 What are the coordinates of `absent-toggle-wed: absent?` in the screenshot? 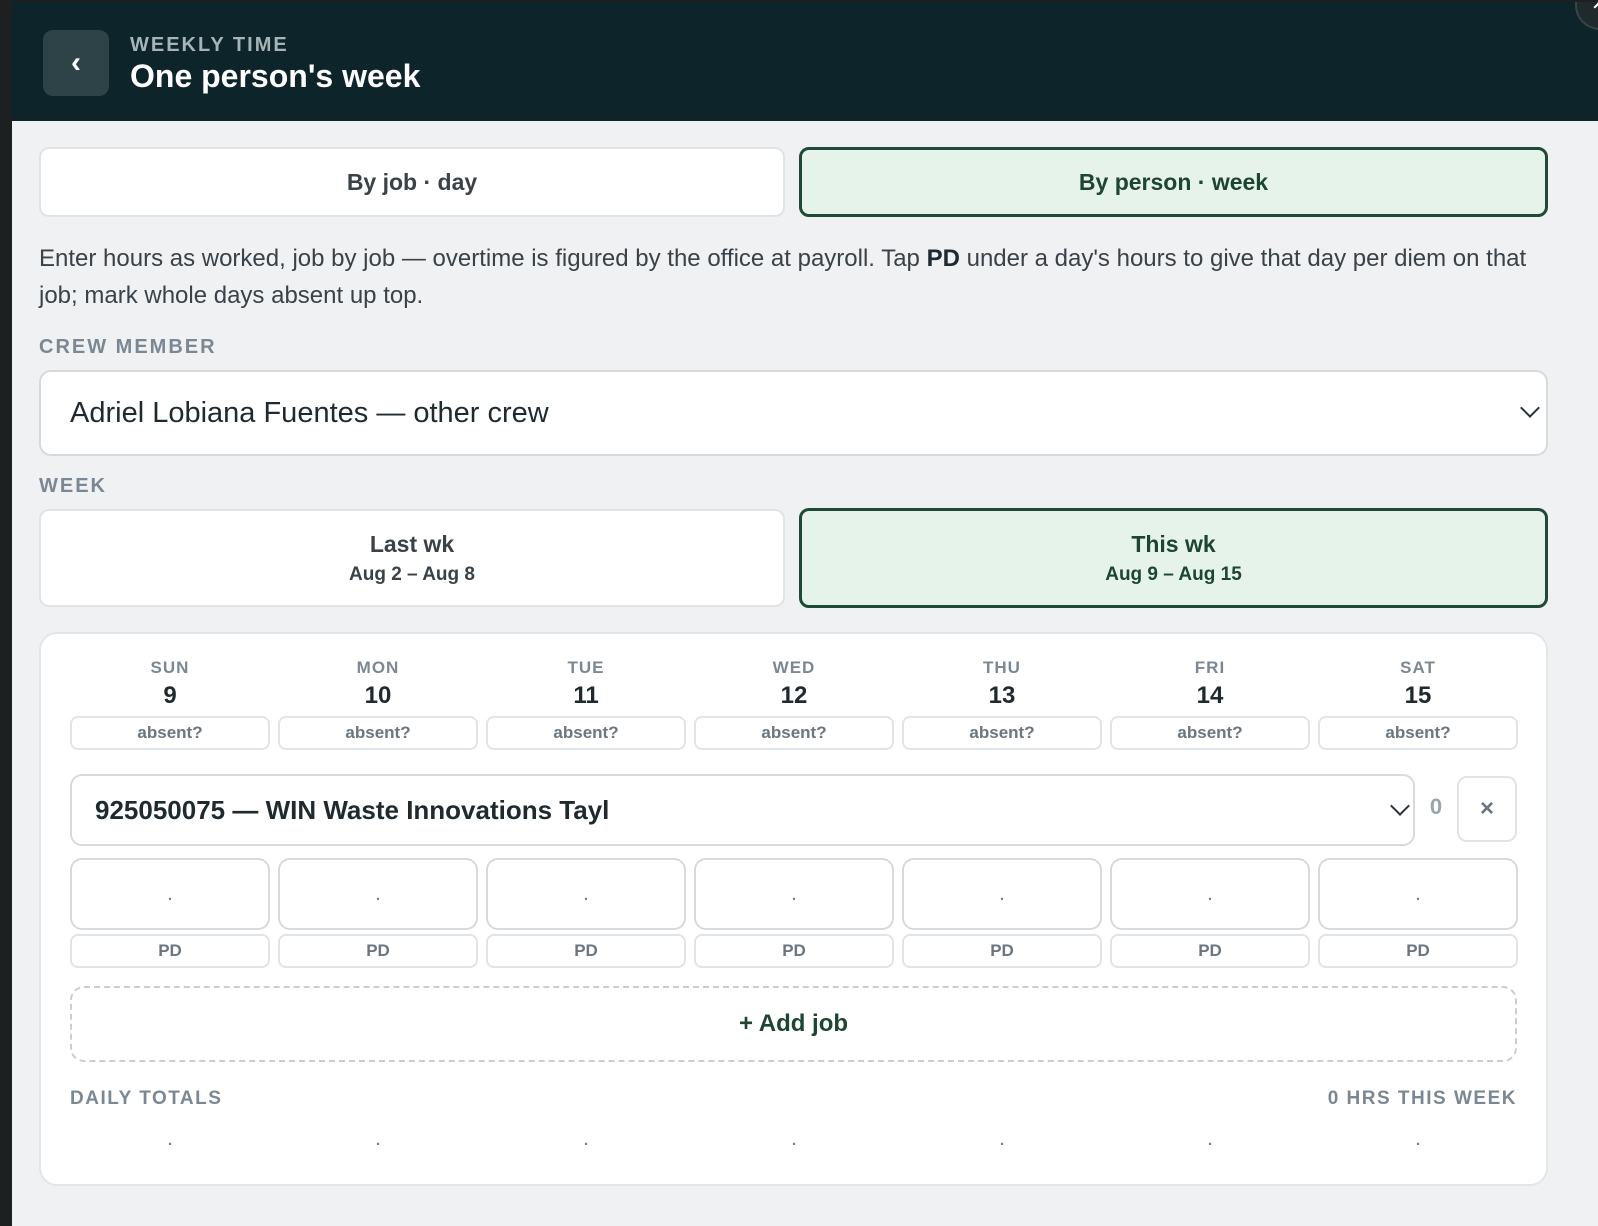 It's located at (794, 733).